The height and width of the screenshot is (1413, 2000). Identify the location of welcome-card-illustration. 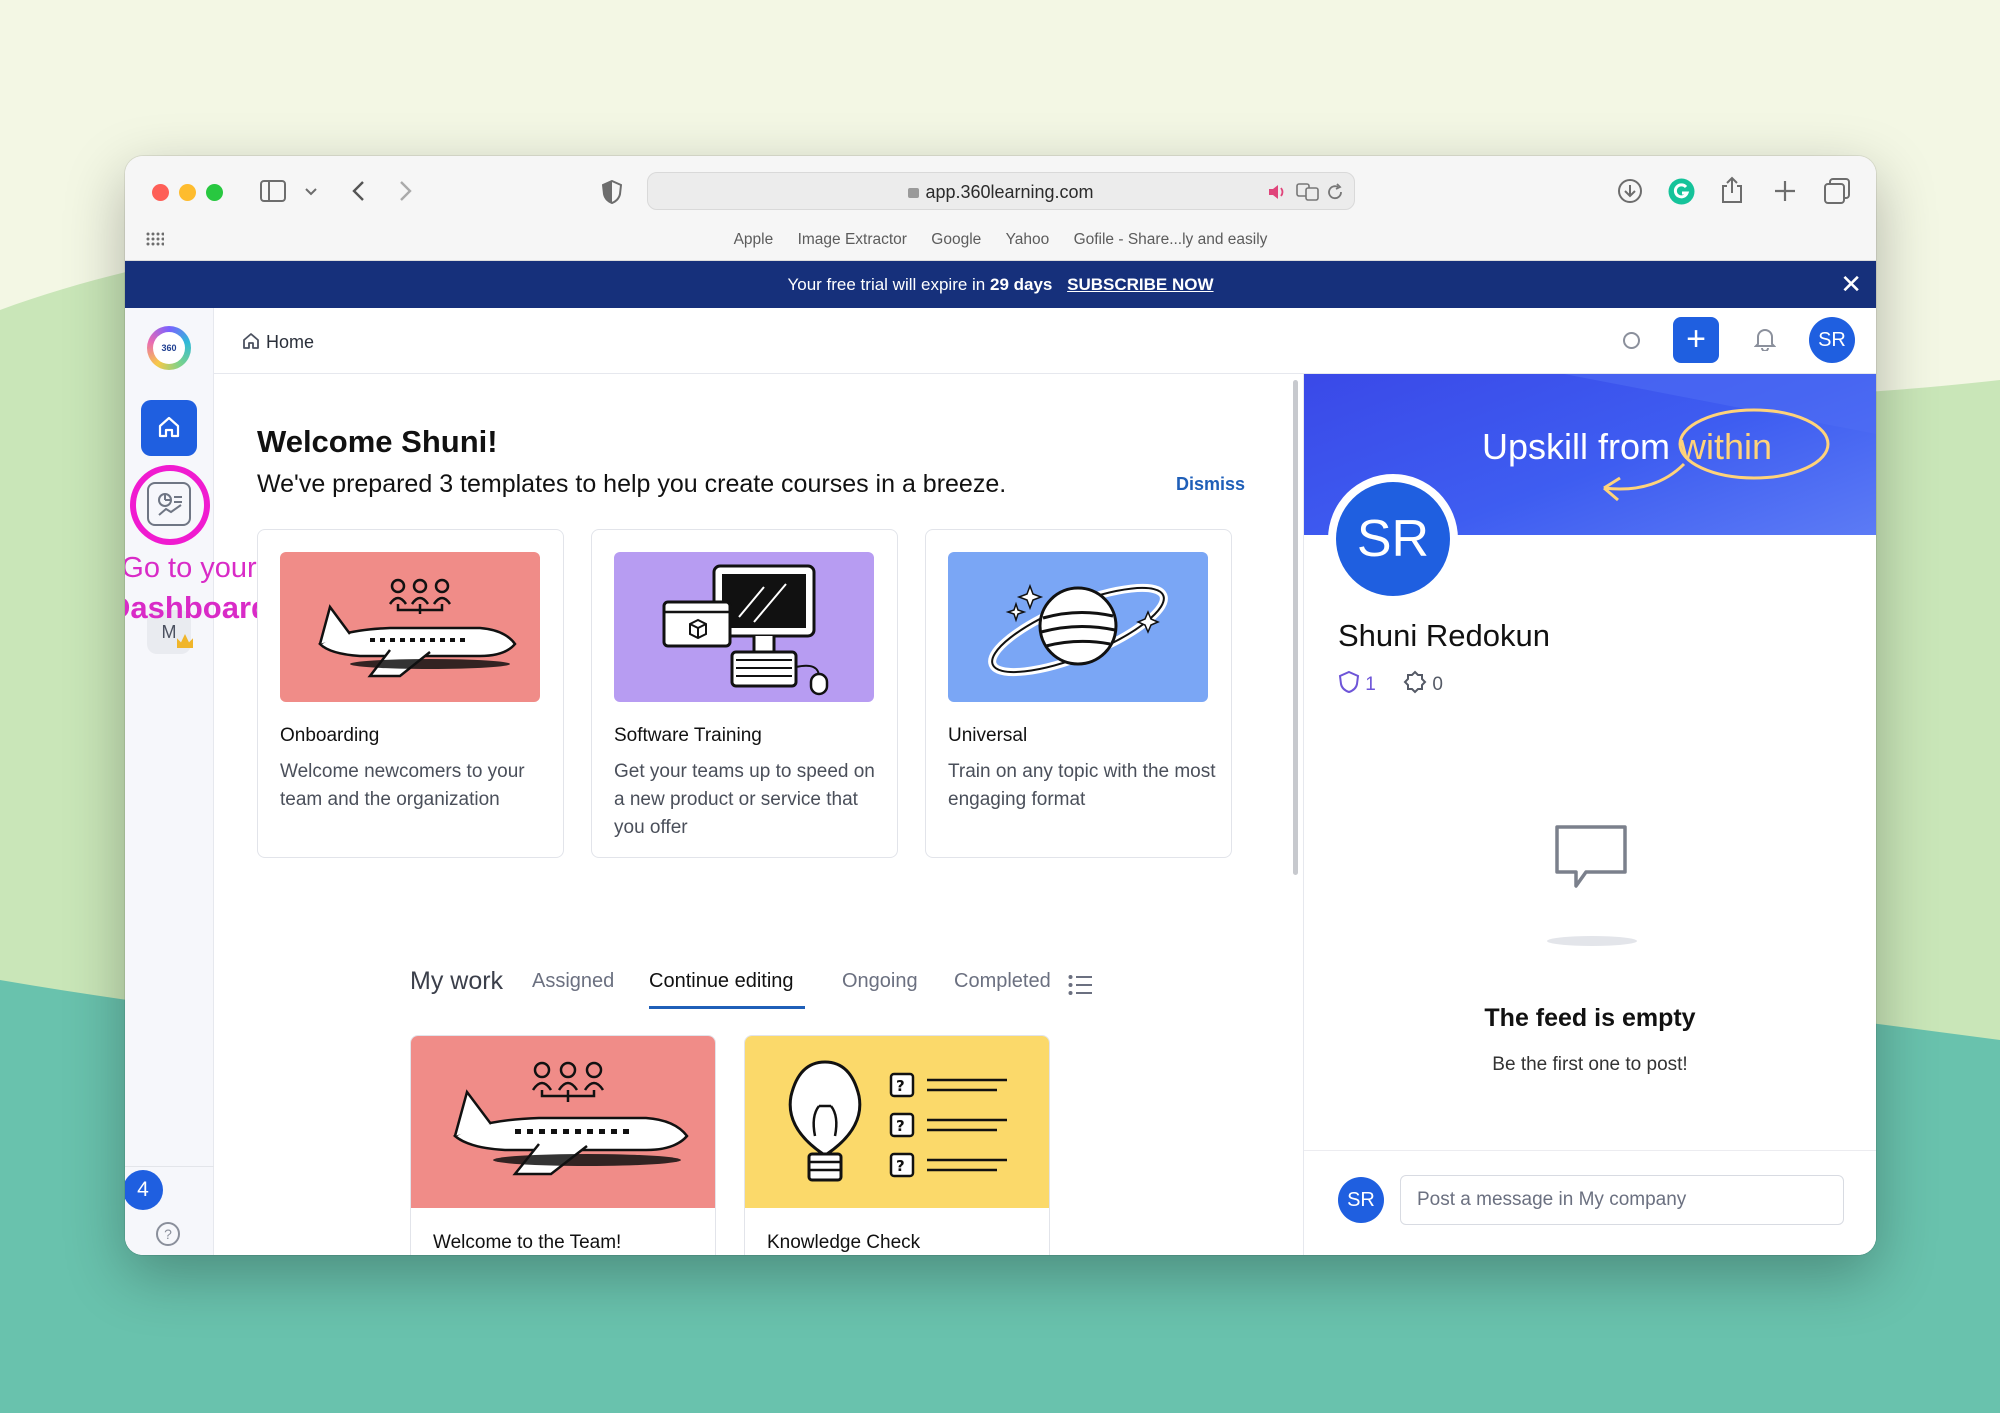
(563, 1122).